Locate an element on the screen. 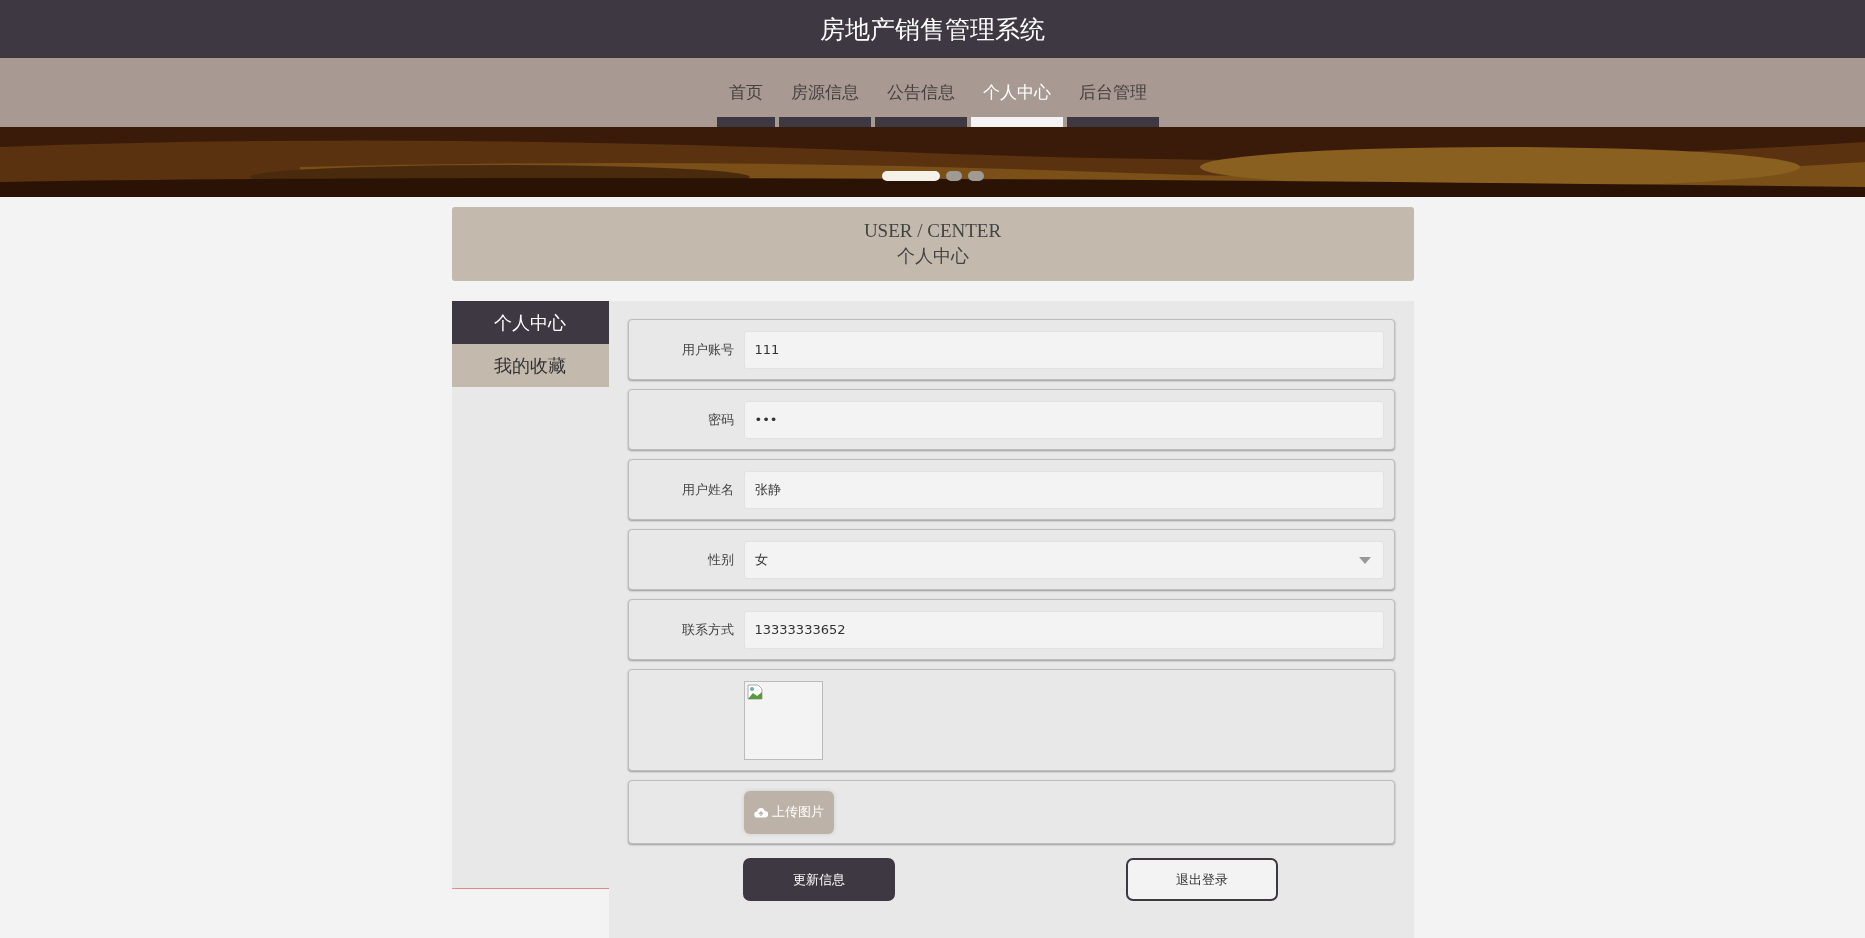 Image resolution: width=1865 pixels, height=938 pixels. update-button: 更新信息 is located at coordinates (818, 879).